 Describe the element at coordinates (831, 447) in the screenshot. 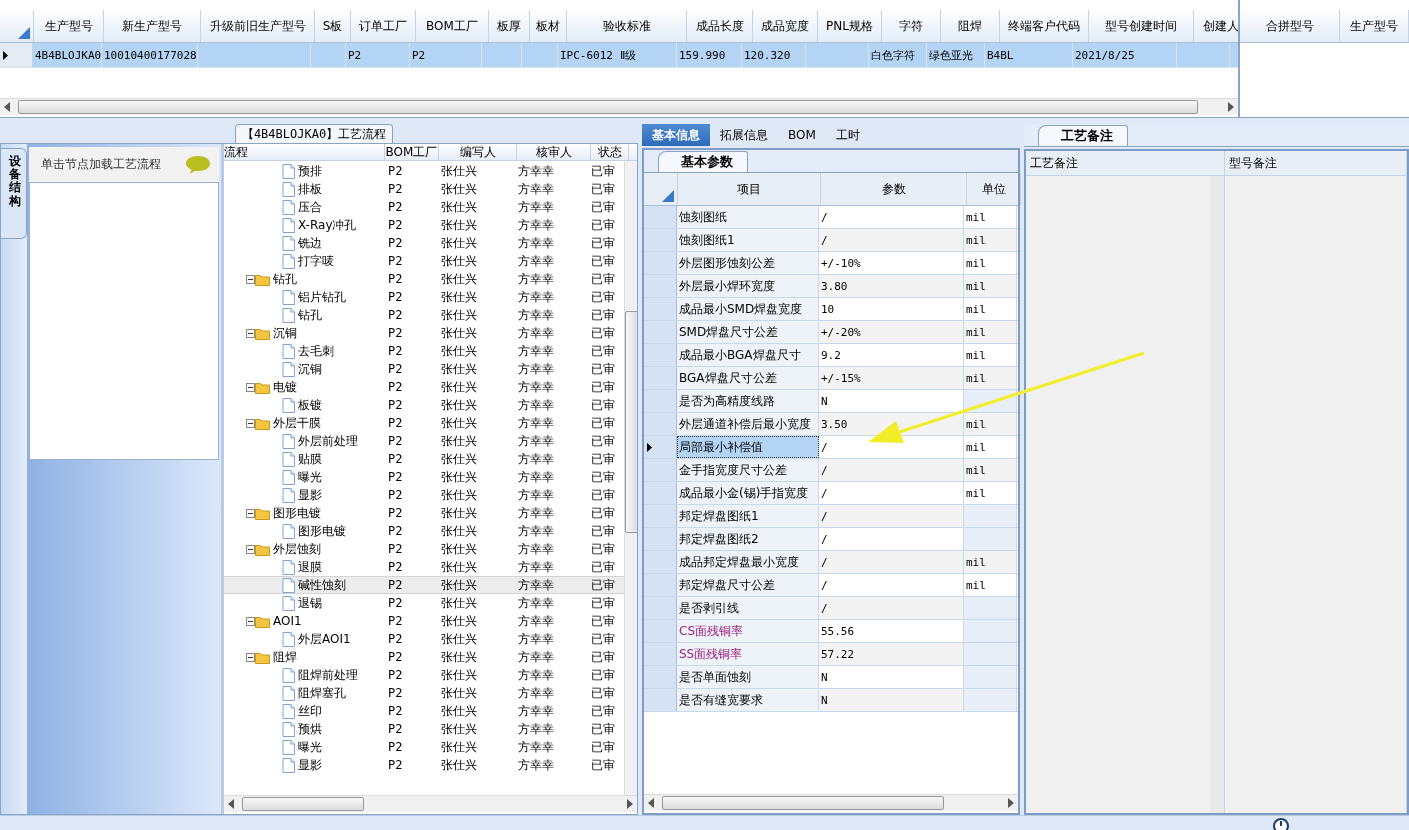

I see `parameter-row: 局部最小补偿值 / mil` at that location.